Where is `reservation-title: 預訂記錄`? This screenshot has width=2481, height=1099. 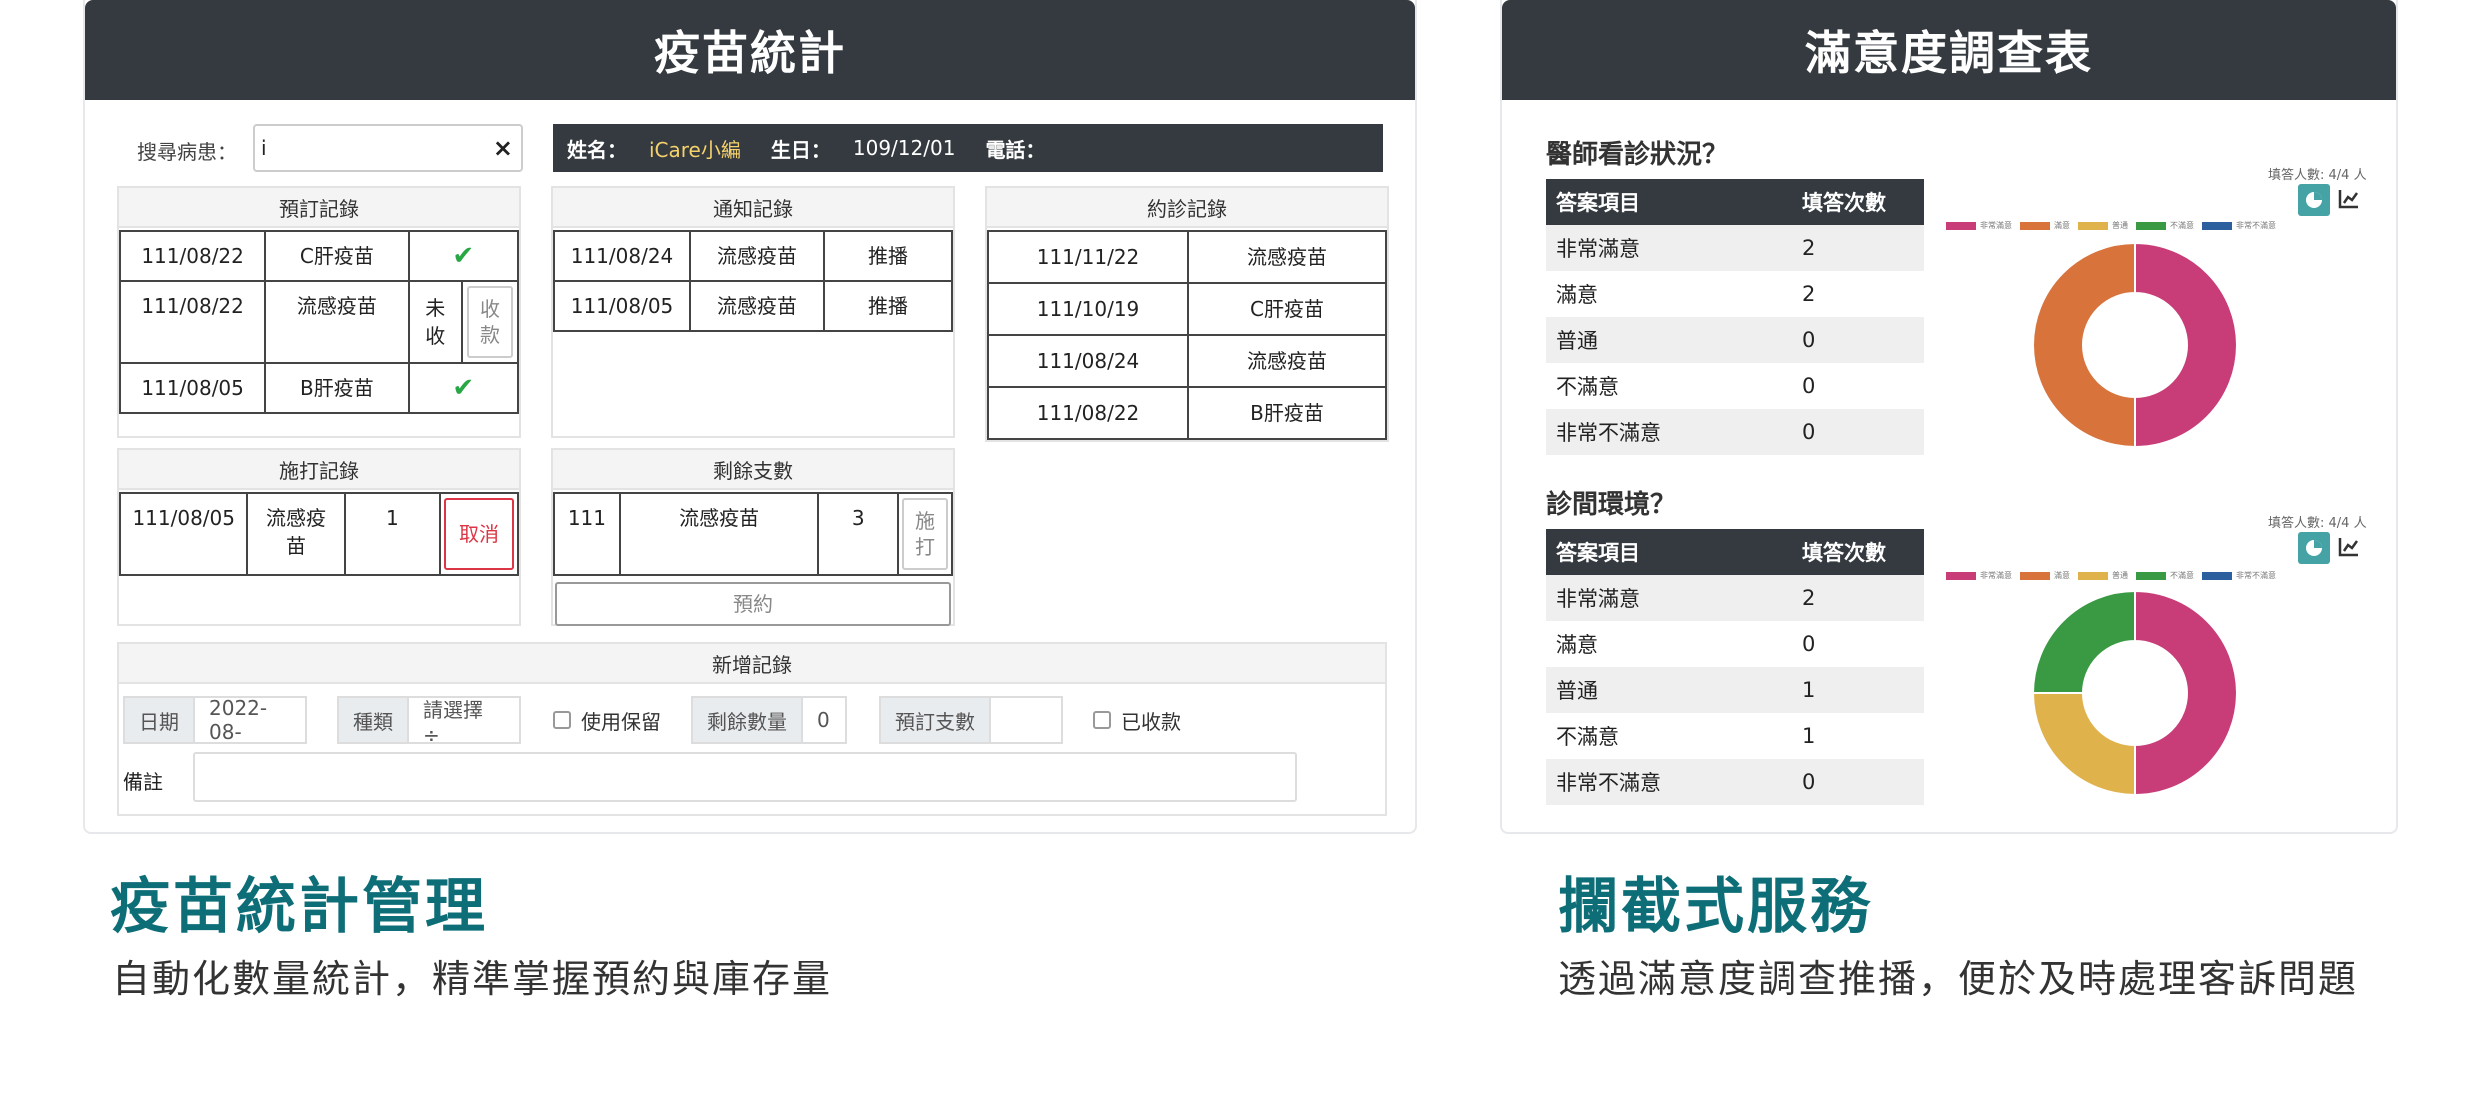 reservation-title: 預訂記錄 is located at coordinates (319, 208).